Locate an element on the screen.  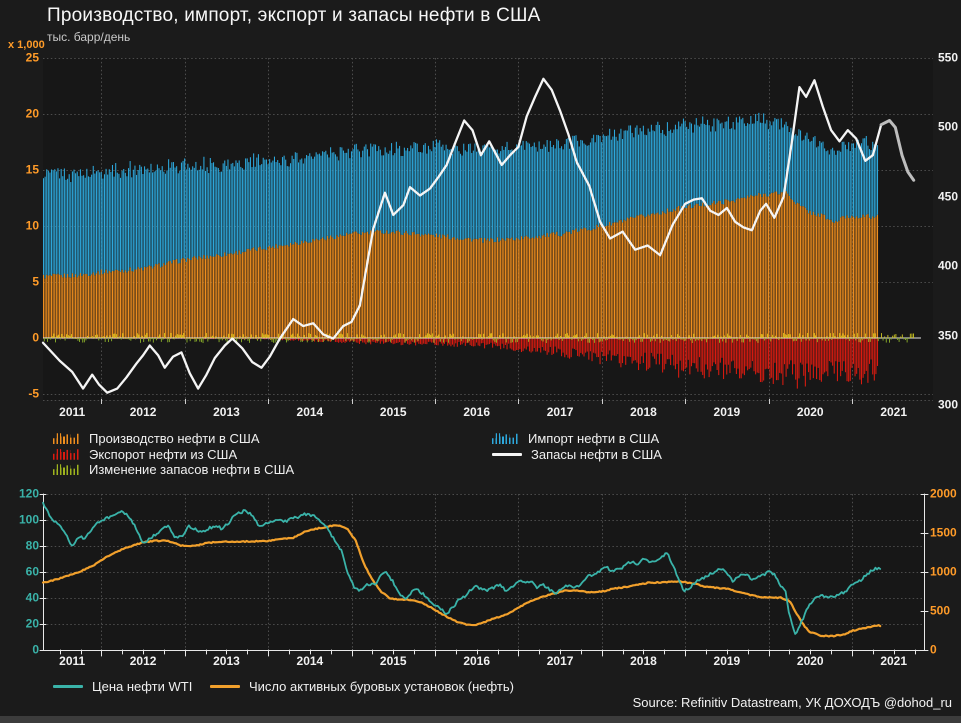
bottom-chart-year-label: 2011 is located at coordinates (72, 661).